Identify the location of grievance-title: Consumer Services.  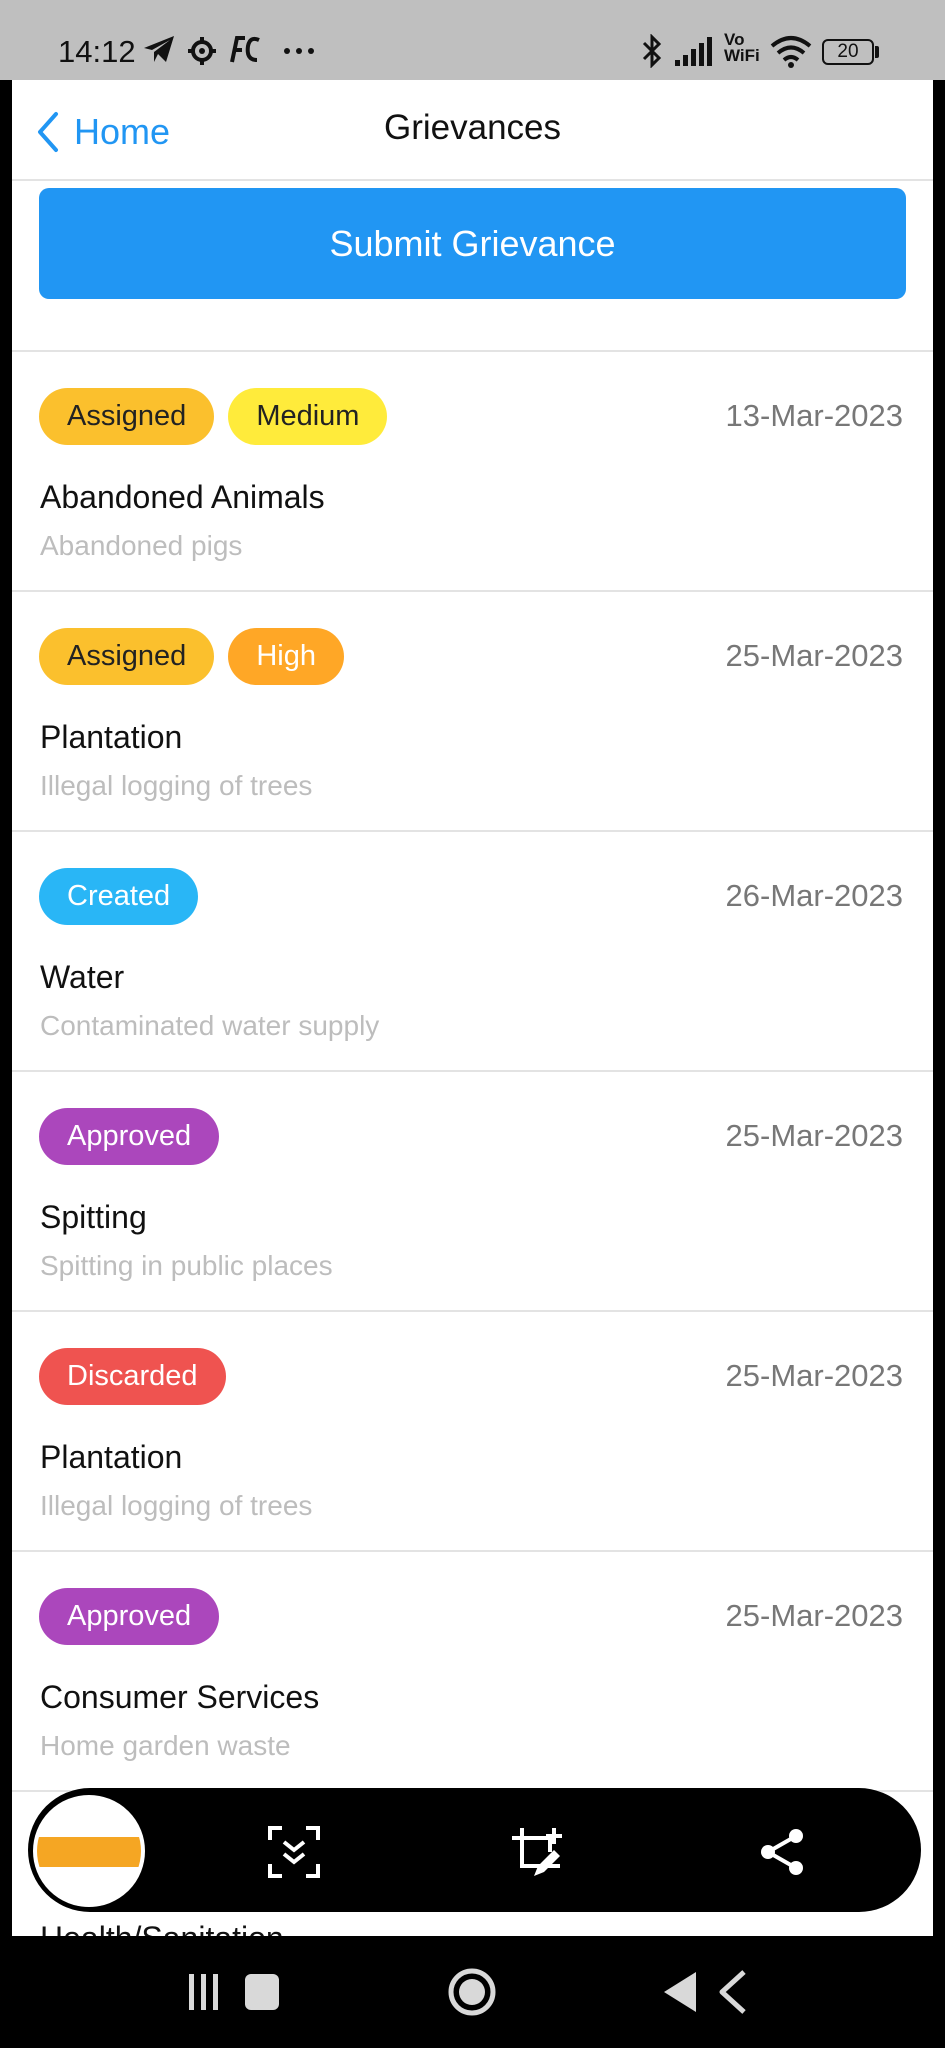
(180, 1697).